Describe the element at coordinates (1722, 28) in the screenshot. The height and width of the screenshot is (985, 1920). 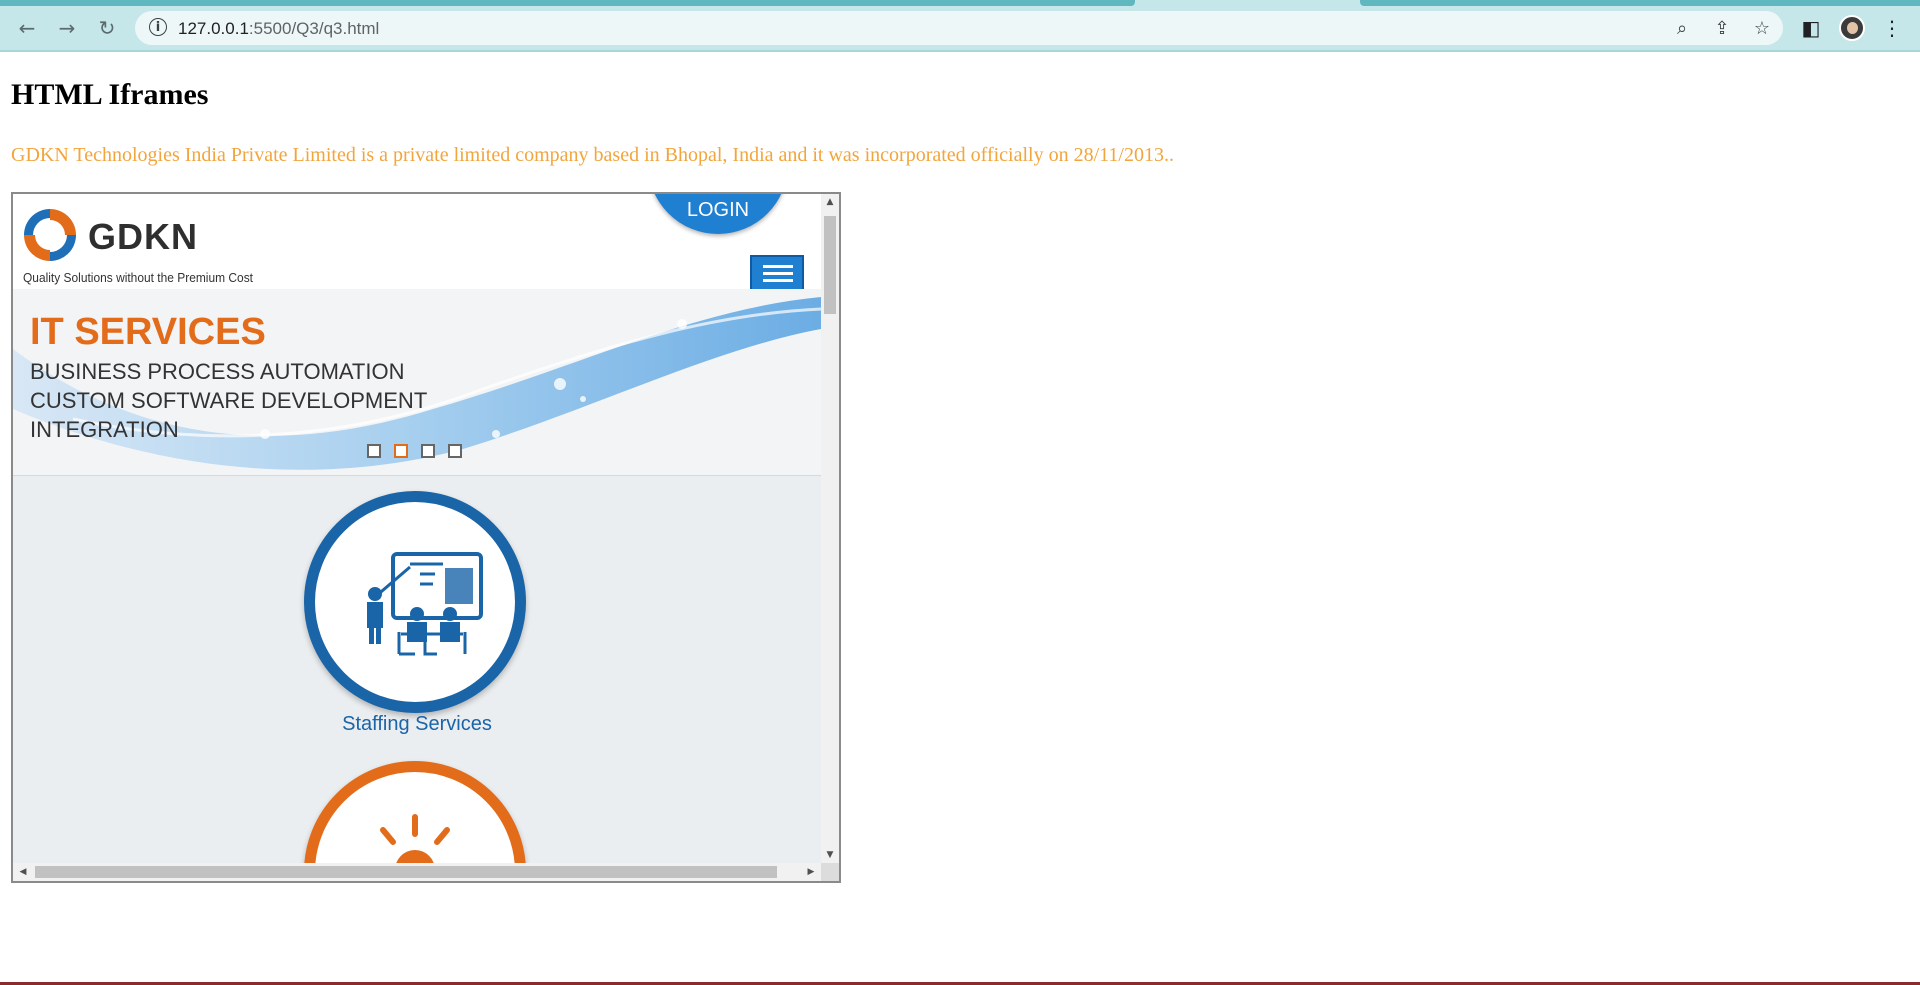
I see `share-icon: ⇪` at that location.